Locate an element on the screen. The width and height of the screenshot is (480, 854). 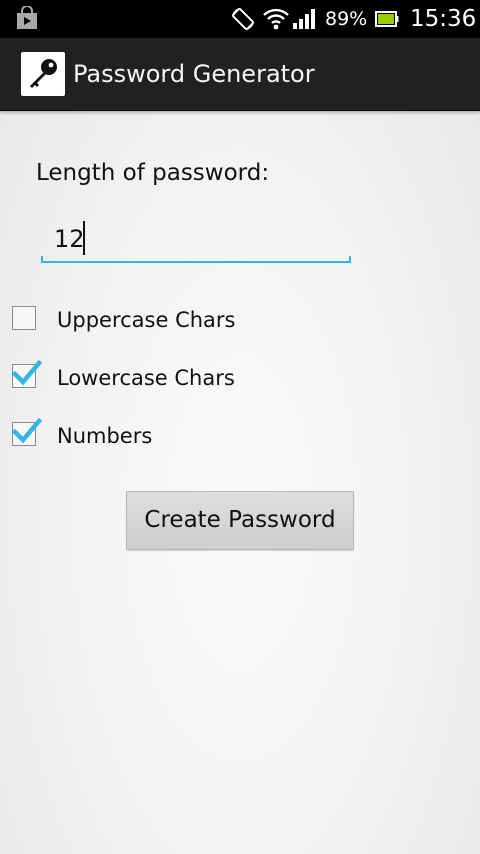
battery-icon is located at coordinates (387, 19).